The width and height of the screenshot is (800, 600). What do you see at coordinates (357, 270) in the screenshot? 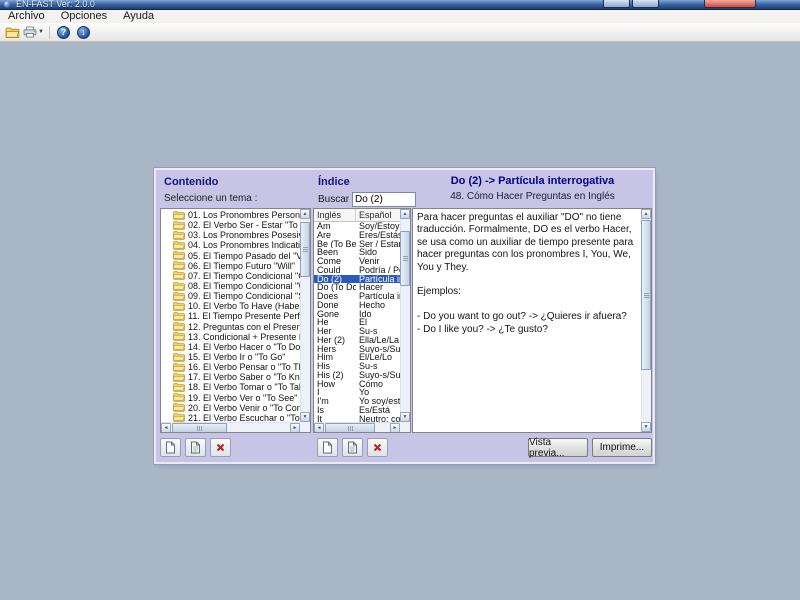
I see `vocab-row: Could Podría / Podrías` at bounding box center [357, 270].